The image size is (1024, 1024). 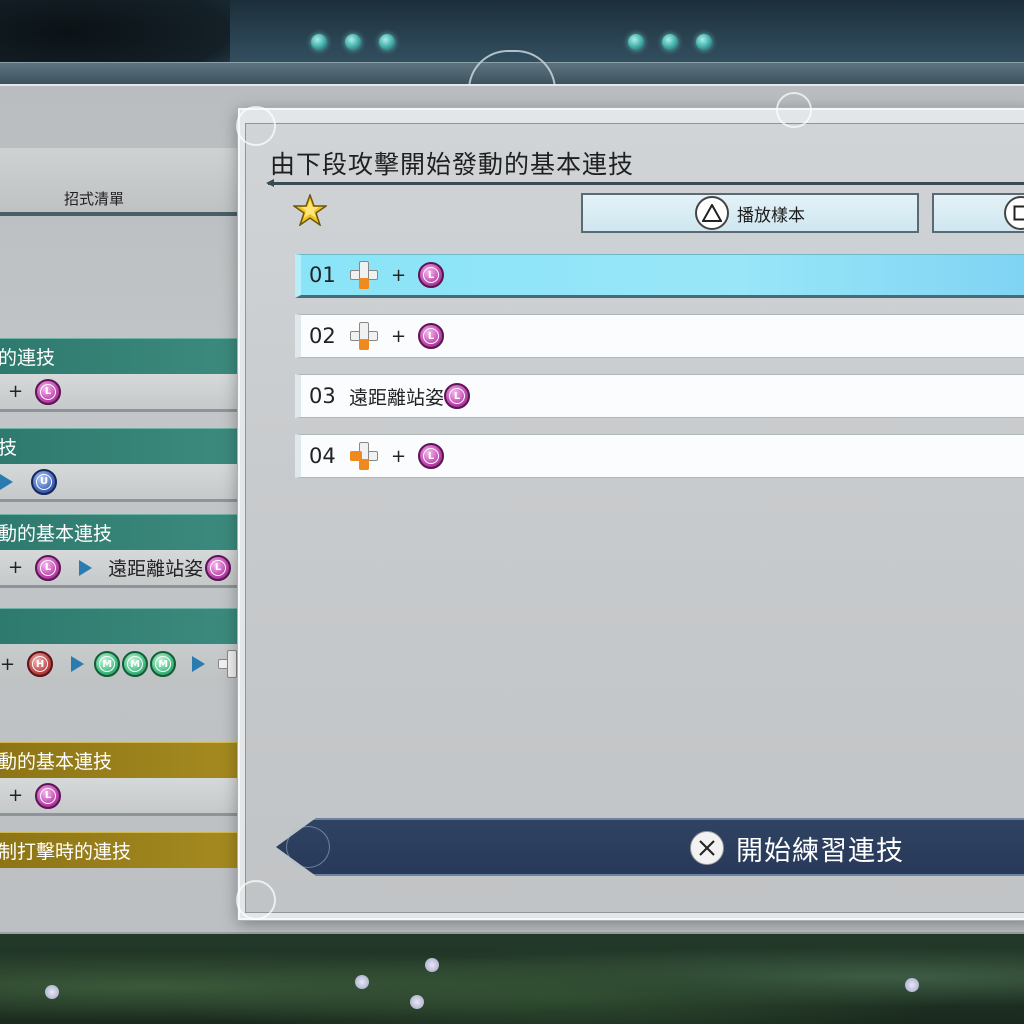 I want to click on combo-row-01: 01 + L, so click(x=659, y=276).